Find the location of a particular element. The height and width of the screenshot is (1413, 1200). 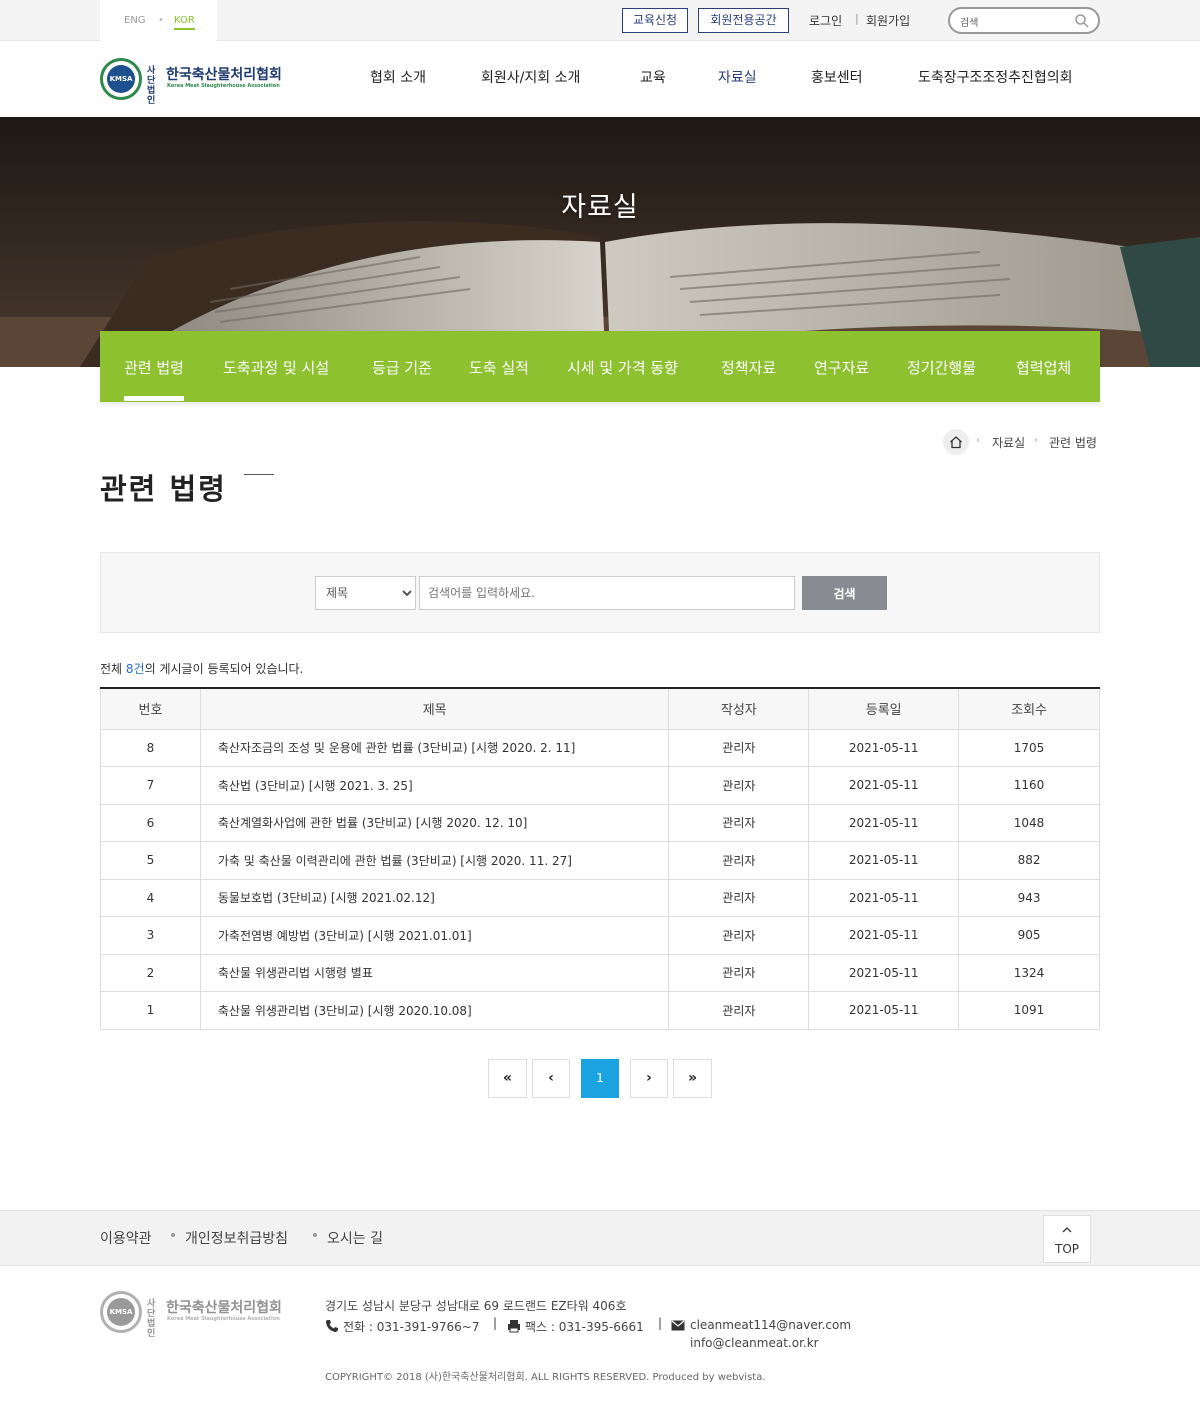

top-search-box is located at coordinates (1024, 20).